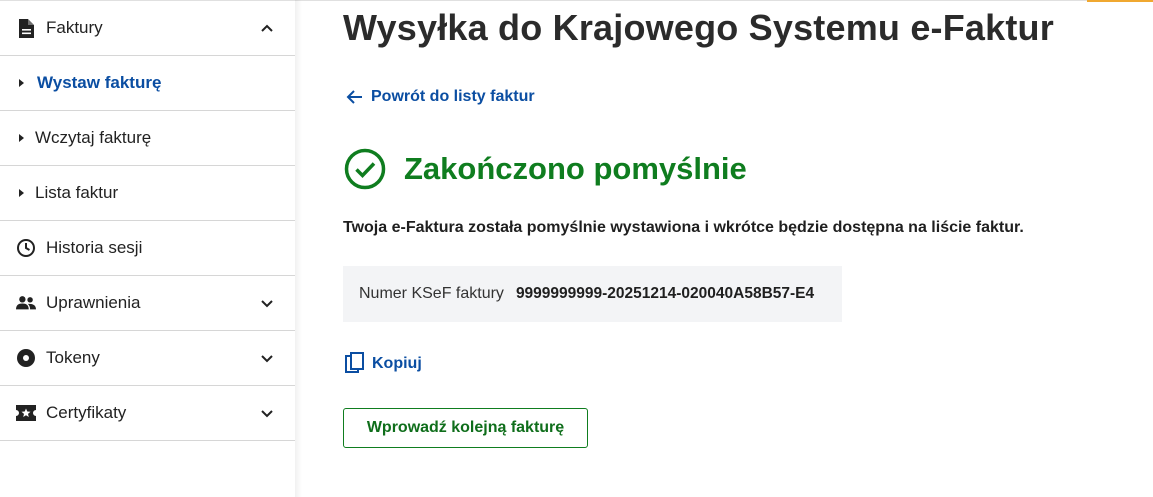  I want to click on sidebar-subitem-label: Wystaw fakturę, so click(99, 82).